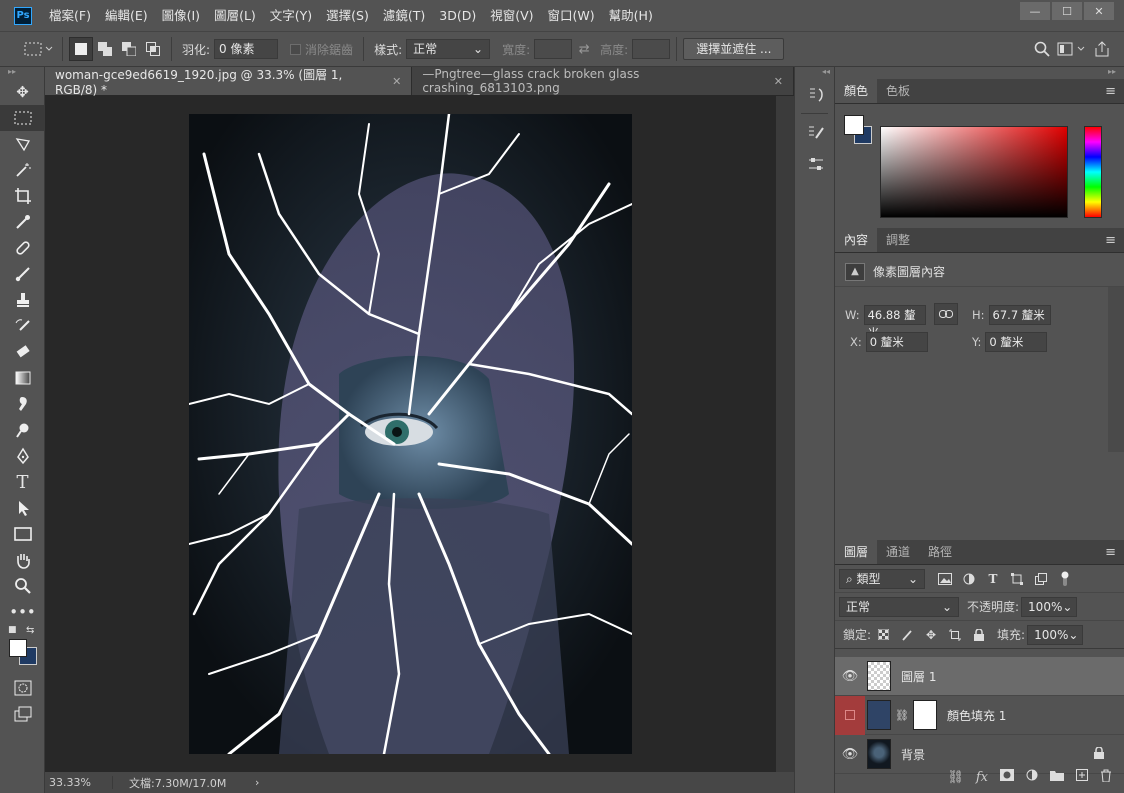 The width and height of the screenshot is (1124, 793). What do you see at coordinates (907, 635) in the screenshot?
I see `lock-image-icon` at bounding box center [907, 635].